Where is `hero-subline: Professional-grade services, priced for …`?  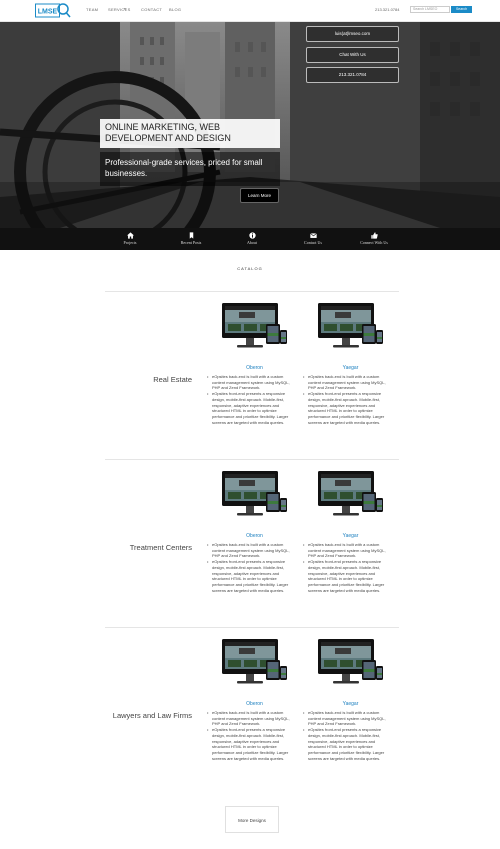
hero-subline: Professional-grade services, priced for … is located at coordinates (190, 169).